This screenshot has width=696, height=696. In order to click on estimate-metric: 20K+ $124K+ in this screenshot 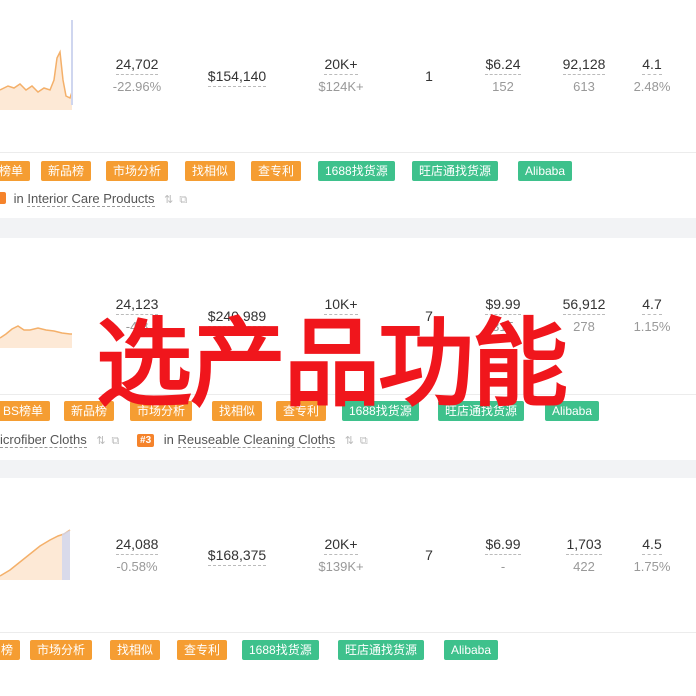, I will do `click(341, 75)`.